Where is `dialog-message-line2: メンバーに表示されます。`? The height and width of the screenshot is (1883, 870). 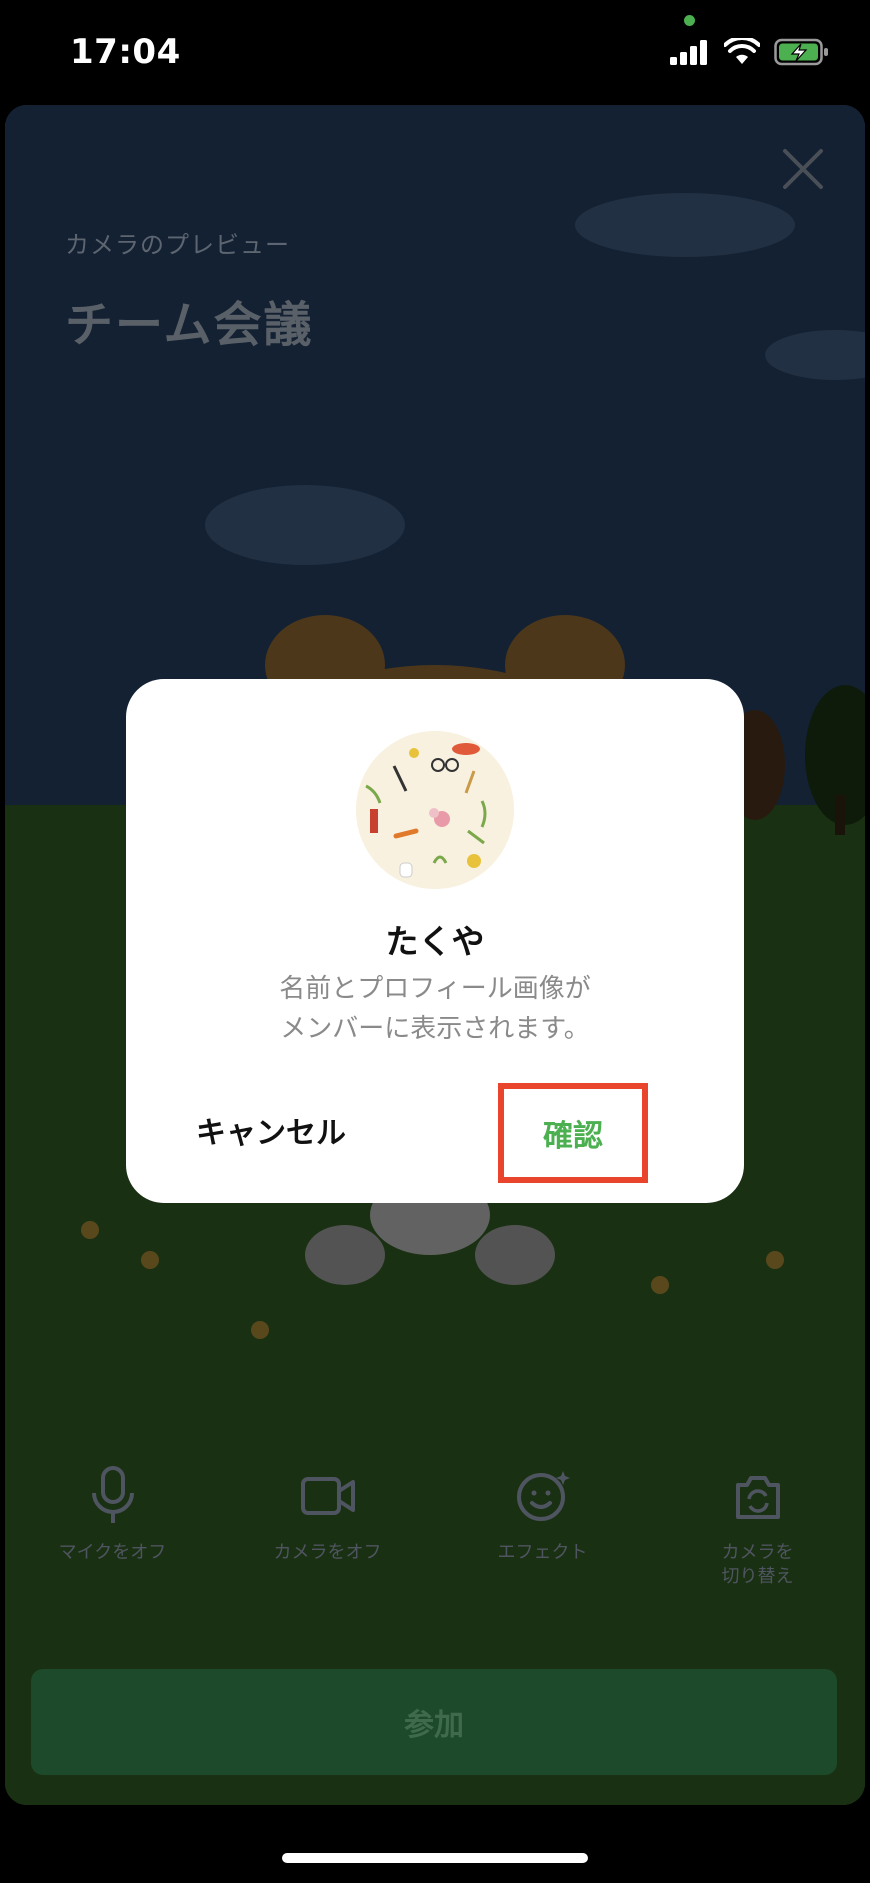 dialog-message-line2: メンバーに表示されます。 is located at coordinates (435, 1029).